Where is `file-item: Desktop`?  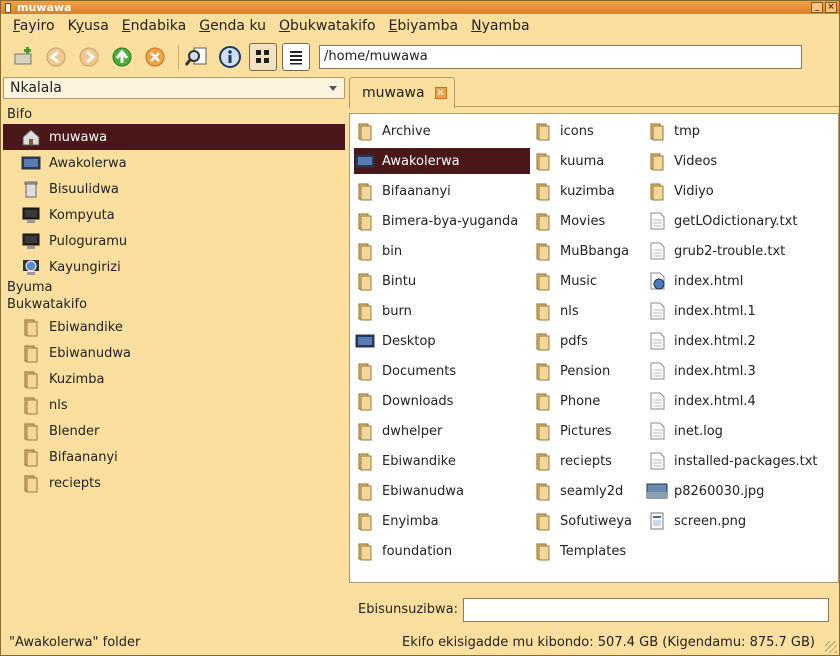 file-item: Desktop is located at coordinates (442, 341).